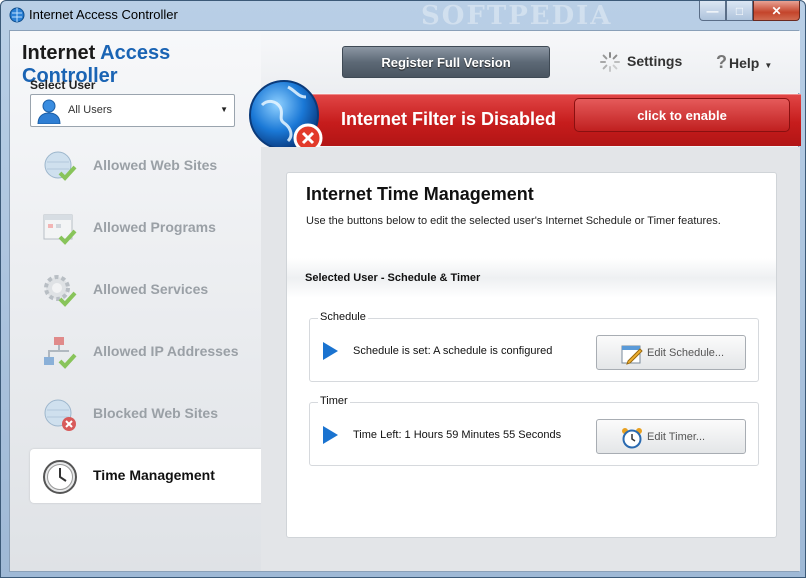 This screenshot has width=806, height=578. Describe the element at coordinates (166, 351) in the screenshot. I see `nav-label: Allowed IP Addresses` at that location.